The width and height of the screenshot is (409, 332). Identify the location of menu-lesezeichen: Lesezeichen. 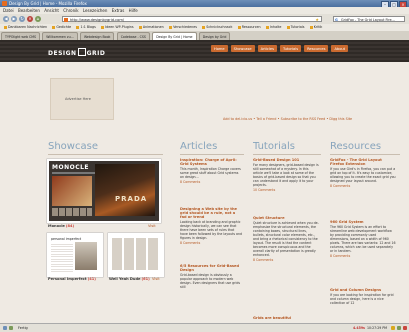
(95, 10).